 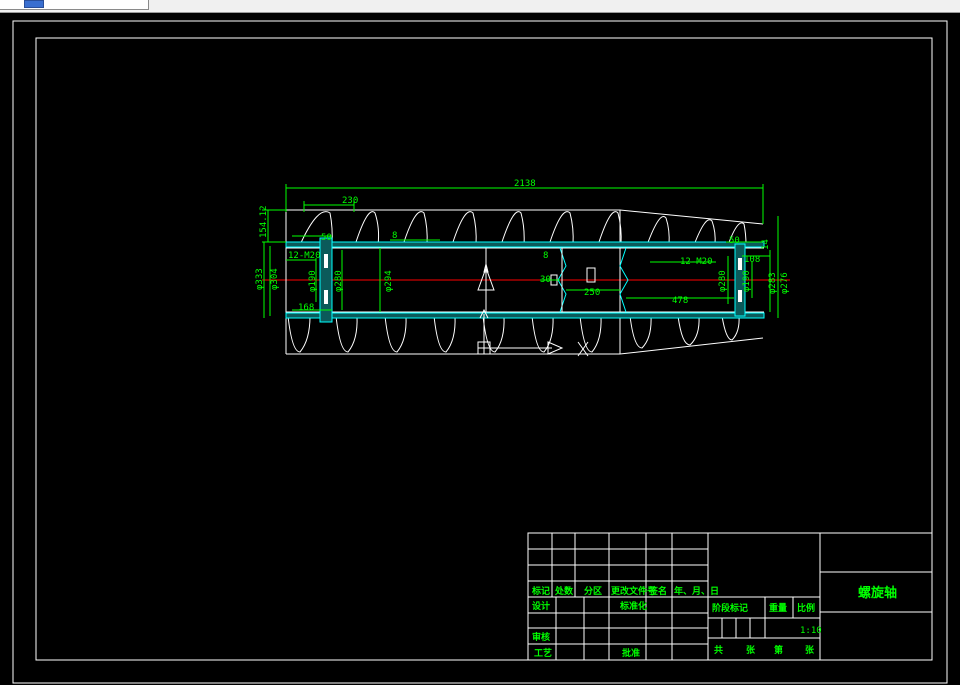 What do you see at coordinates (631, 653) in the screenshot?
I see `tb-approve: 批准` at bounding box center [631, 653].